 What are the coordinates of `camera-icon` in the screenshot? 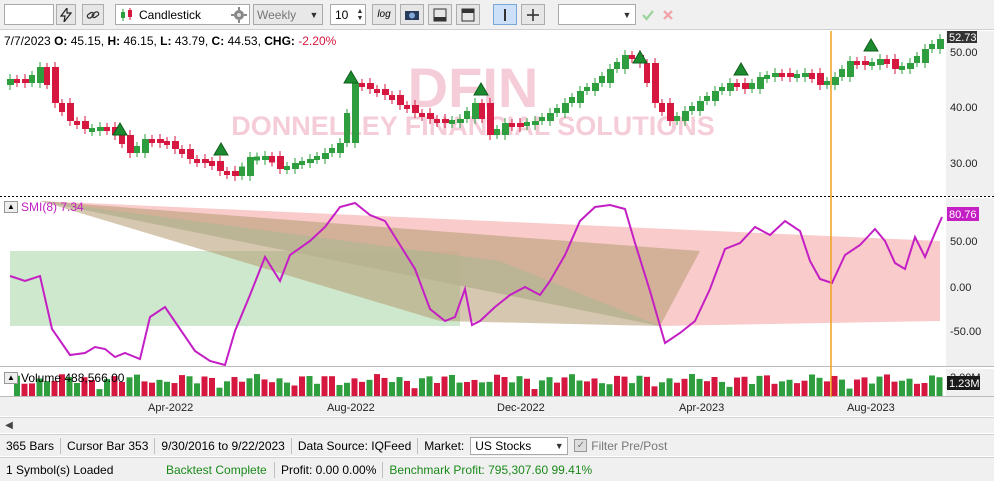 It's located at (412, 15).